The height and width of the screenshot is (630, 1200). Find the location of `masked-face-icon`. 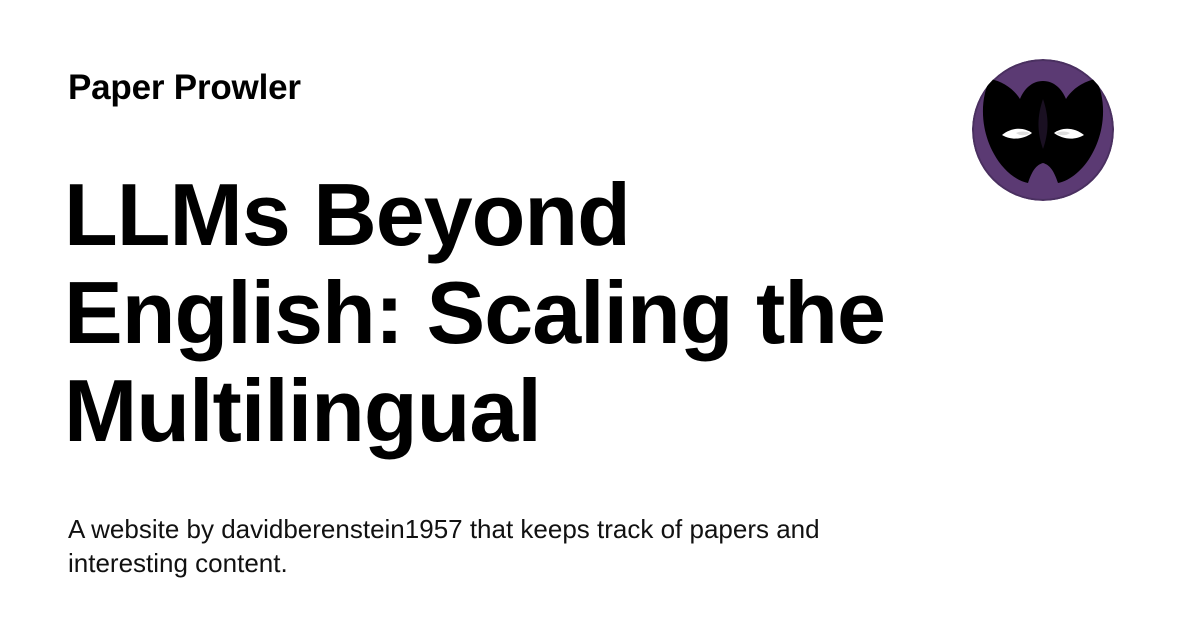

masked-face-icon is located at coordinates (1043, 130).